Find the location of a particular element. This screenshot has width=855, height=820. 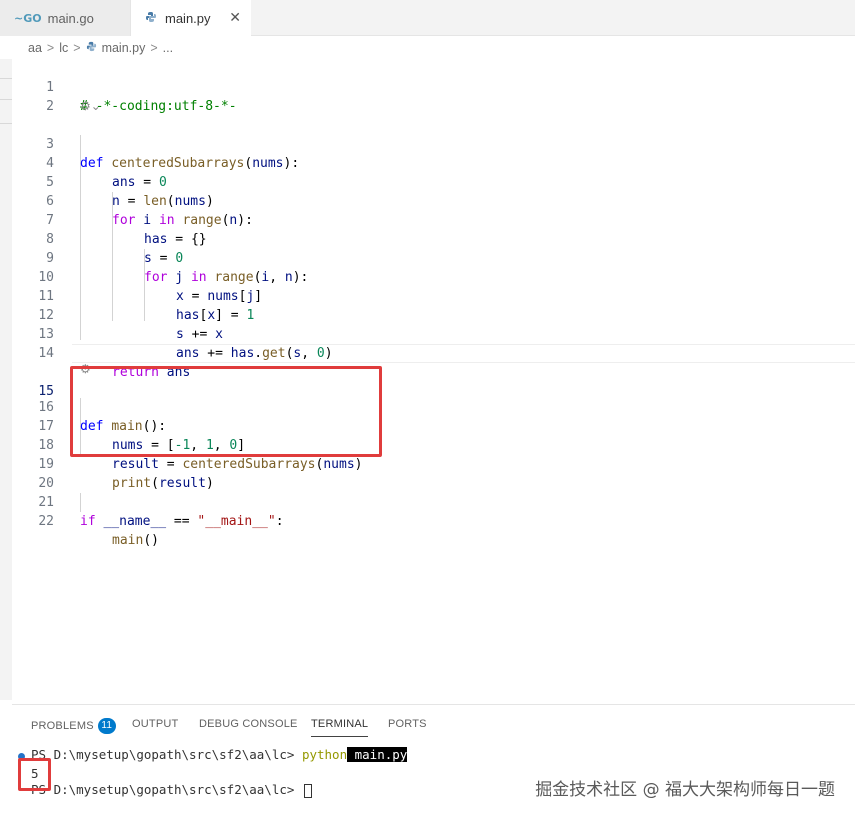

code-line: 9 for j in range(i, n): is located at coordinates (433, 257).